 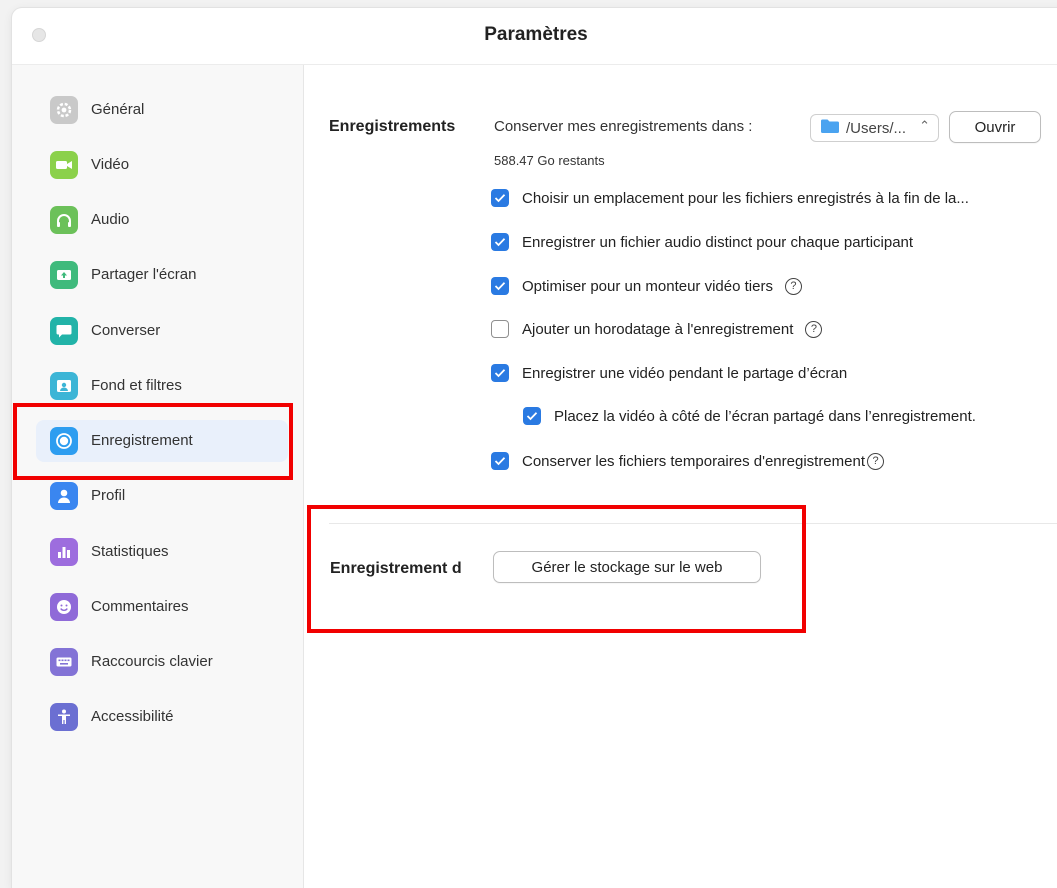 What do you see at coordinates (108, 495) in the screenshot?
I see `sidebar-item-label: Profil` at bounding box center [108, 495].